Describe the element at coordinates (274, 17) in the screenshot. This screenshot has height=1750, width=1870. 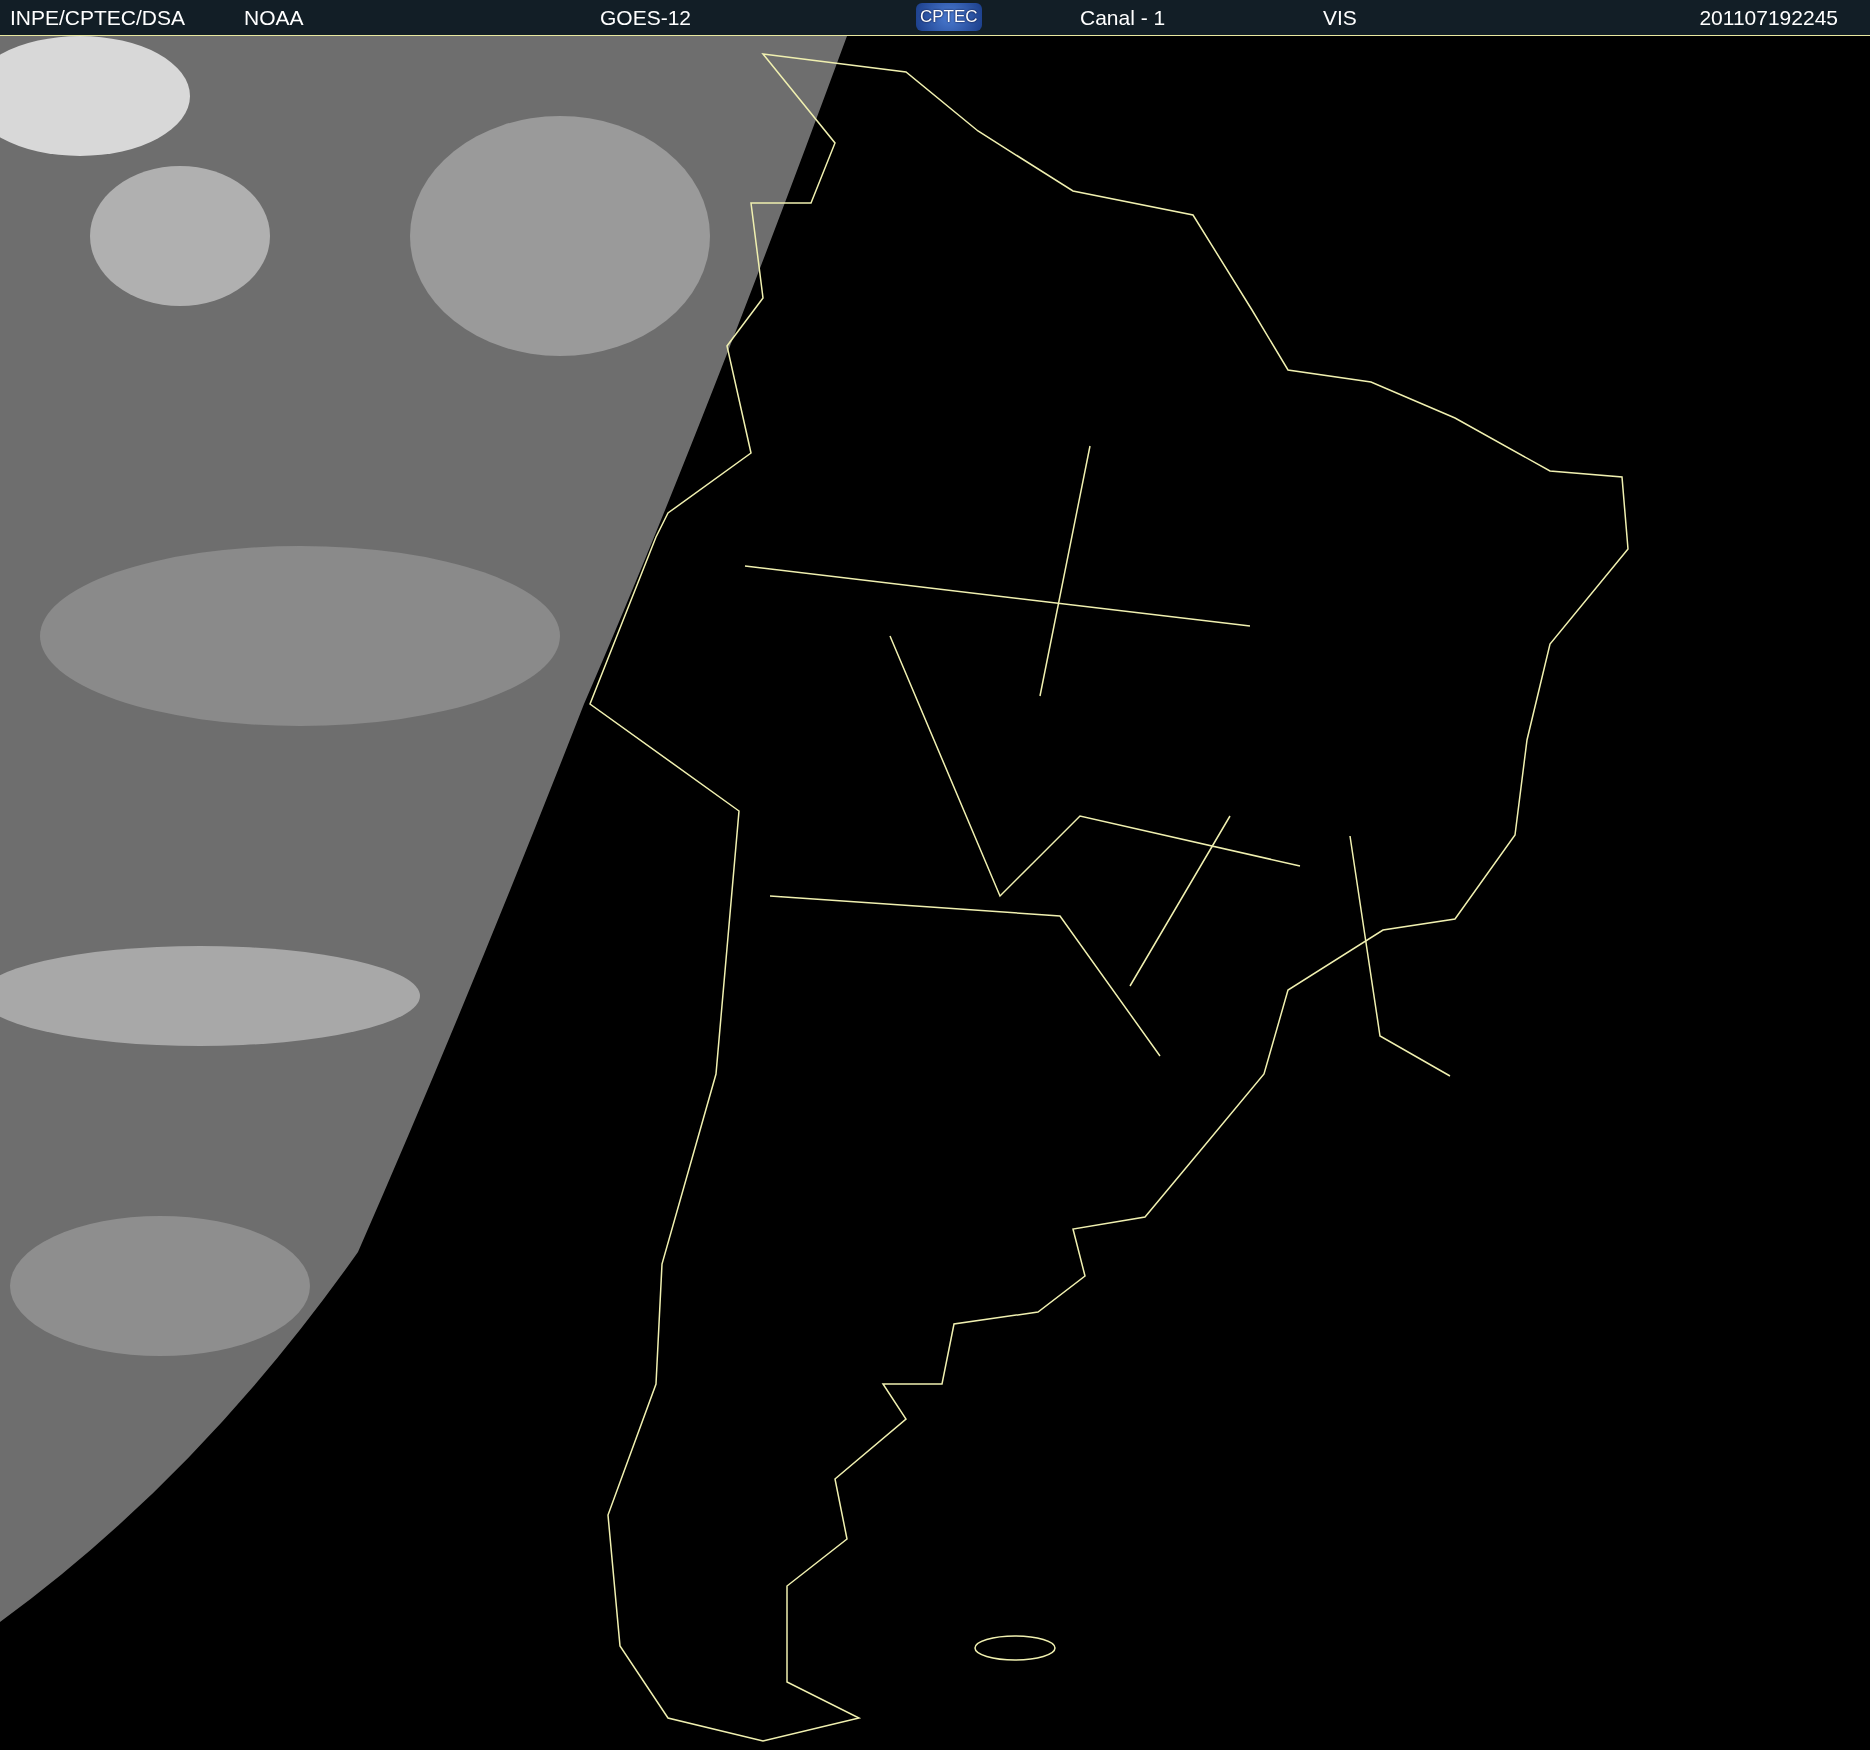
I see `header-label: NOAA` at that location.